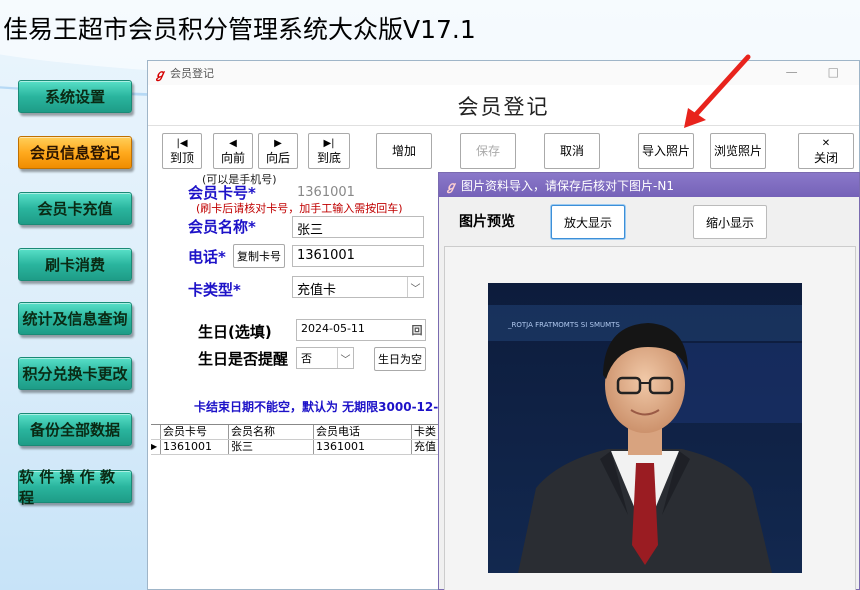 The width and height of the screenshot is (860, 590). Describe the element at coordinates (243, 359) in the screenshot. I see `birthday-remind-label: 生日是否提醒` at that location.